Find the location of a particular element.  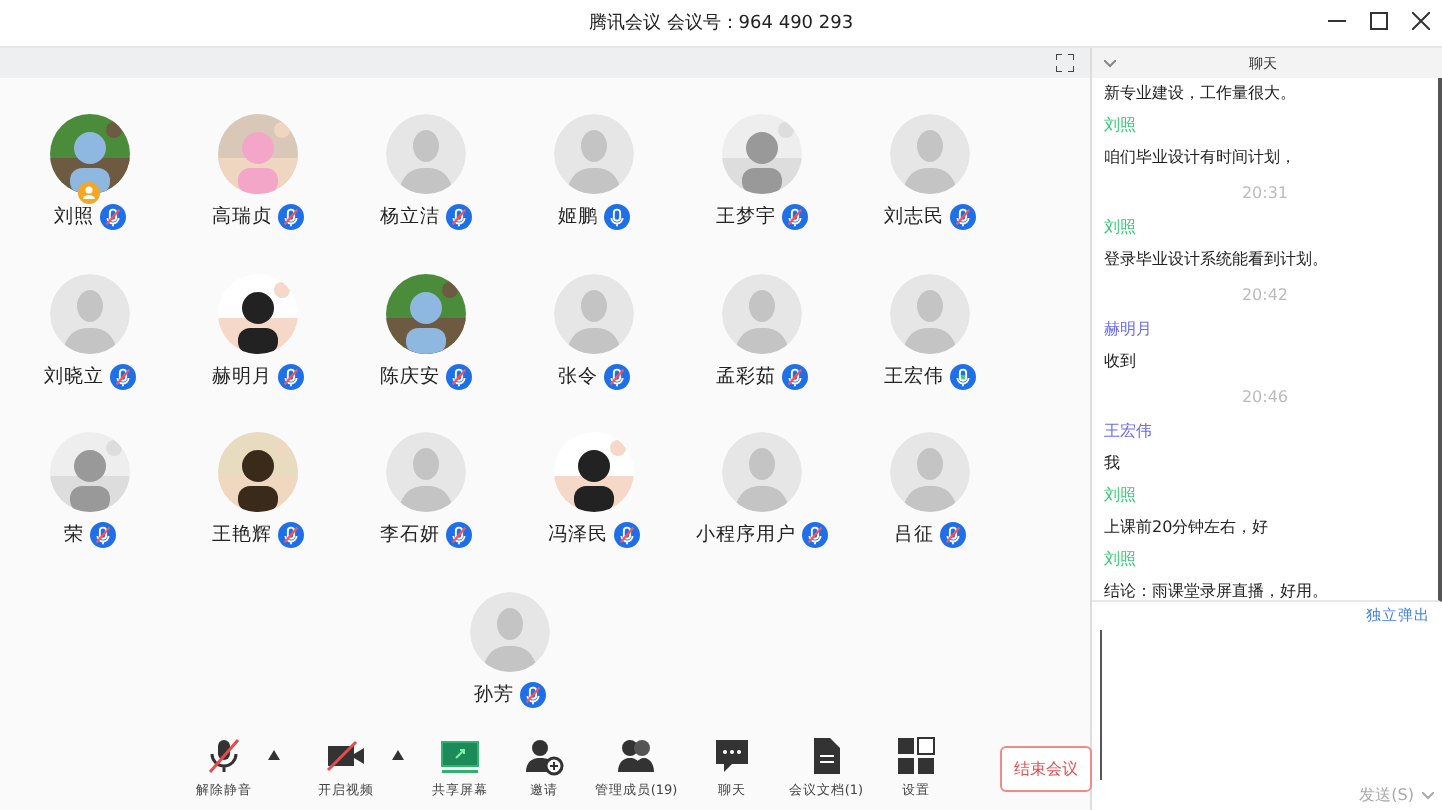

participant-name: 王艳辉 is located at coordinates (242, 535).